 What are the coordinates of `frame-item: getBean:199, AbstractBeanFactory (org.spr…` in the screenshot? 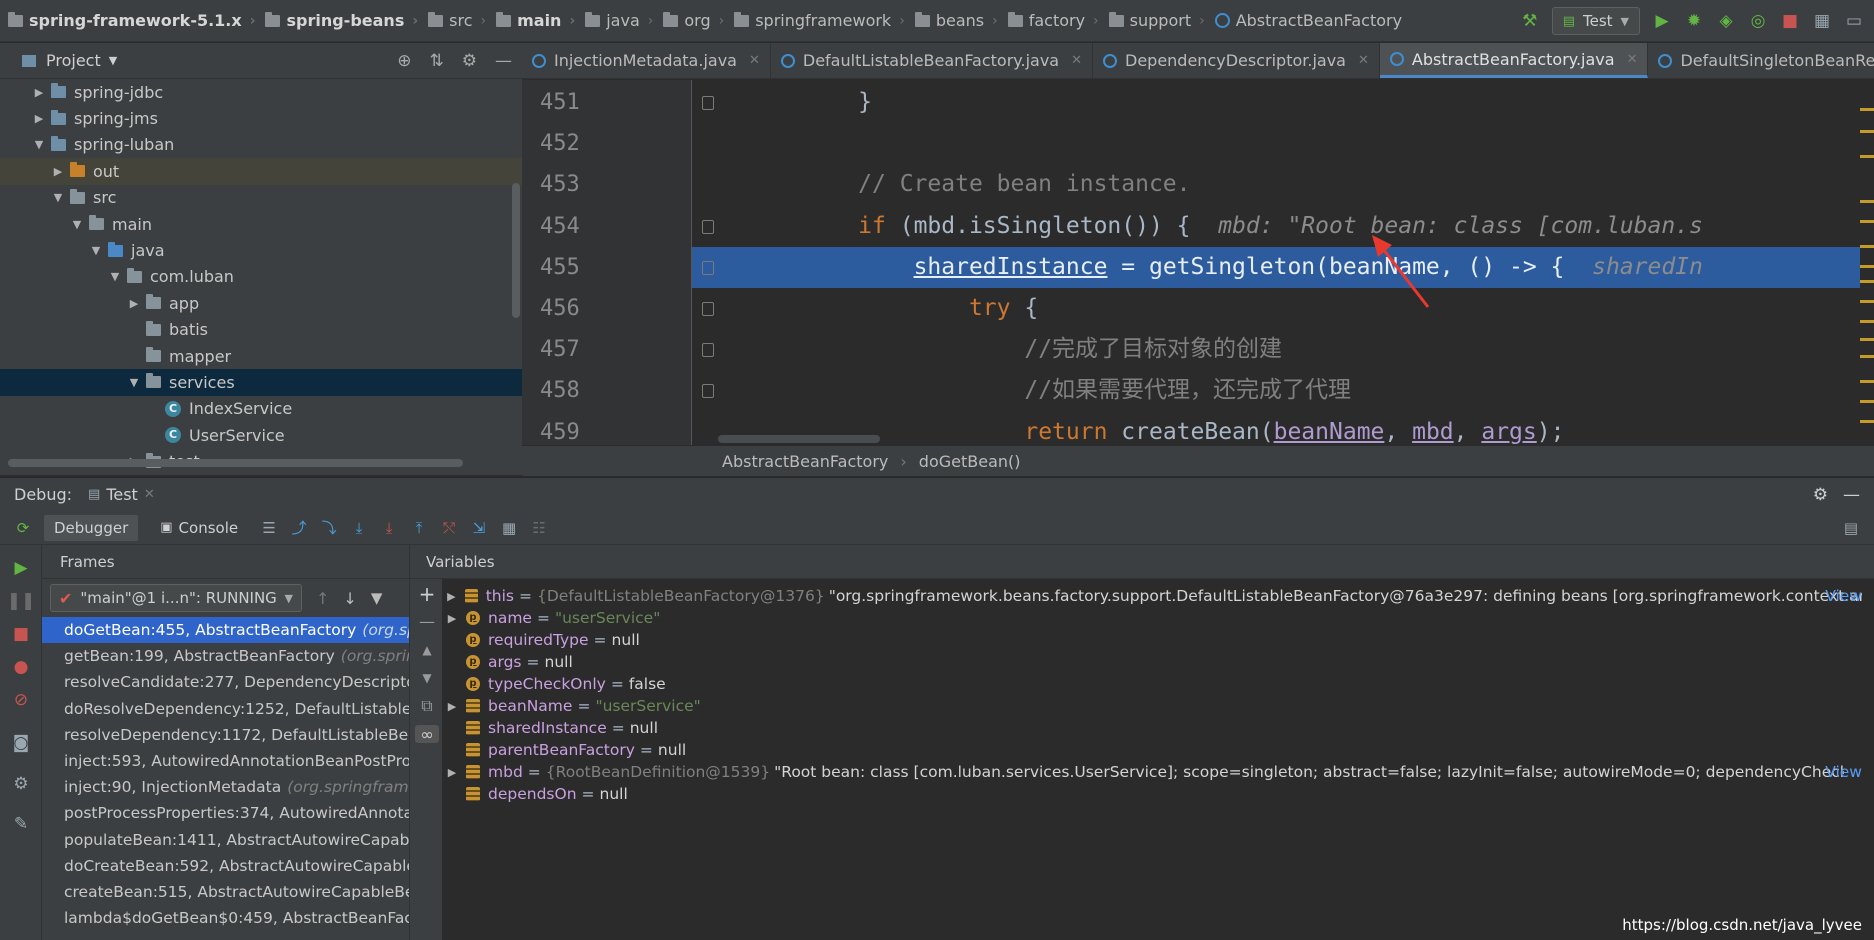 It's located at (225, 656).